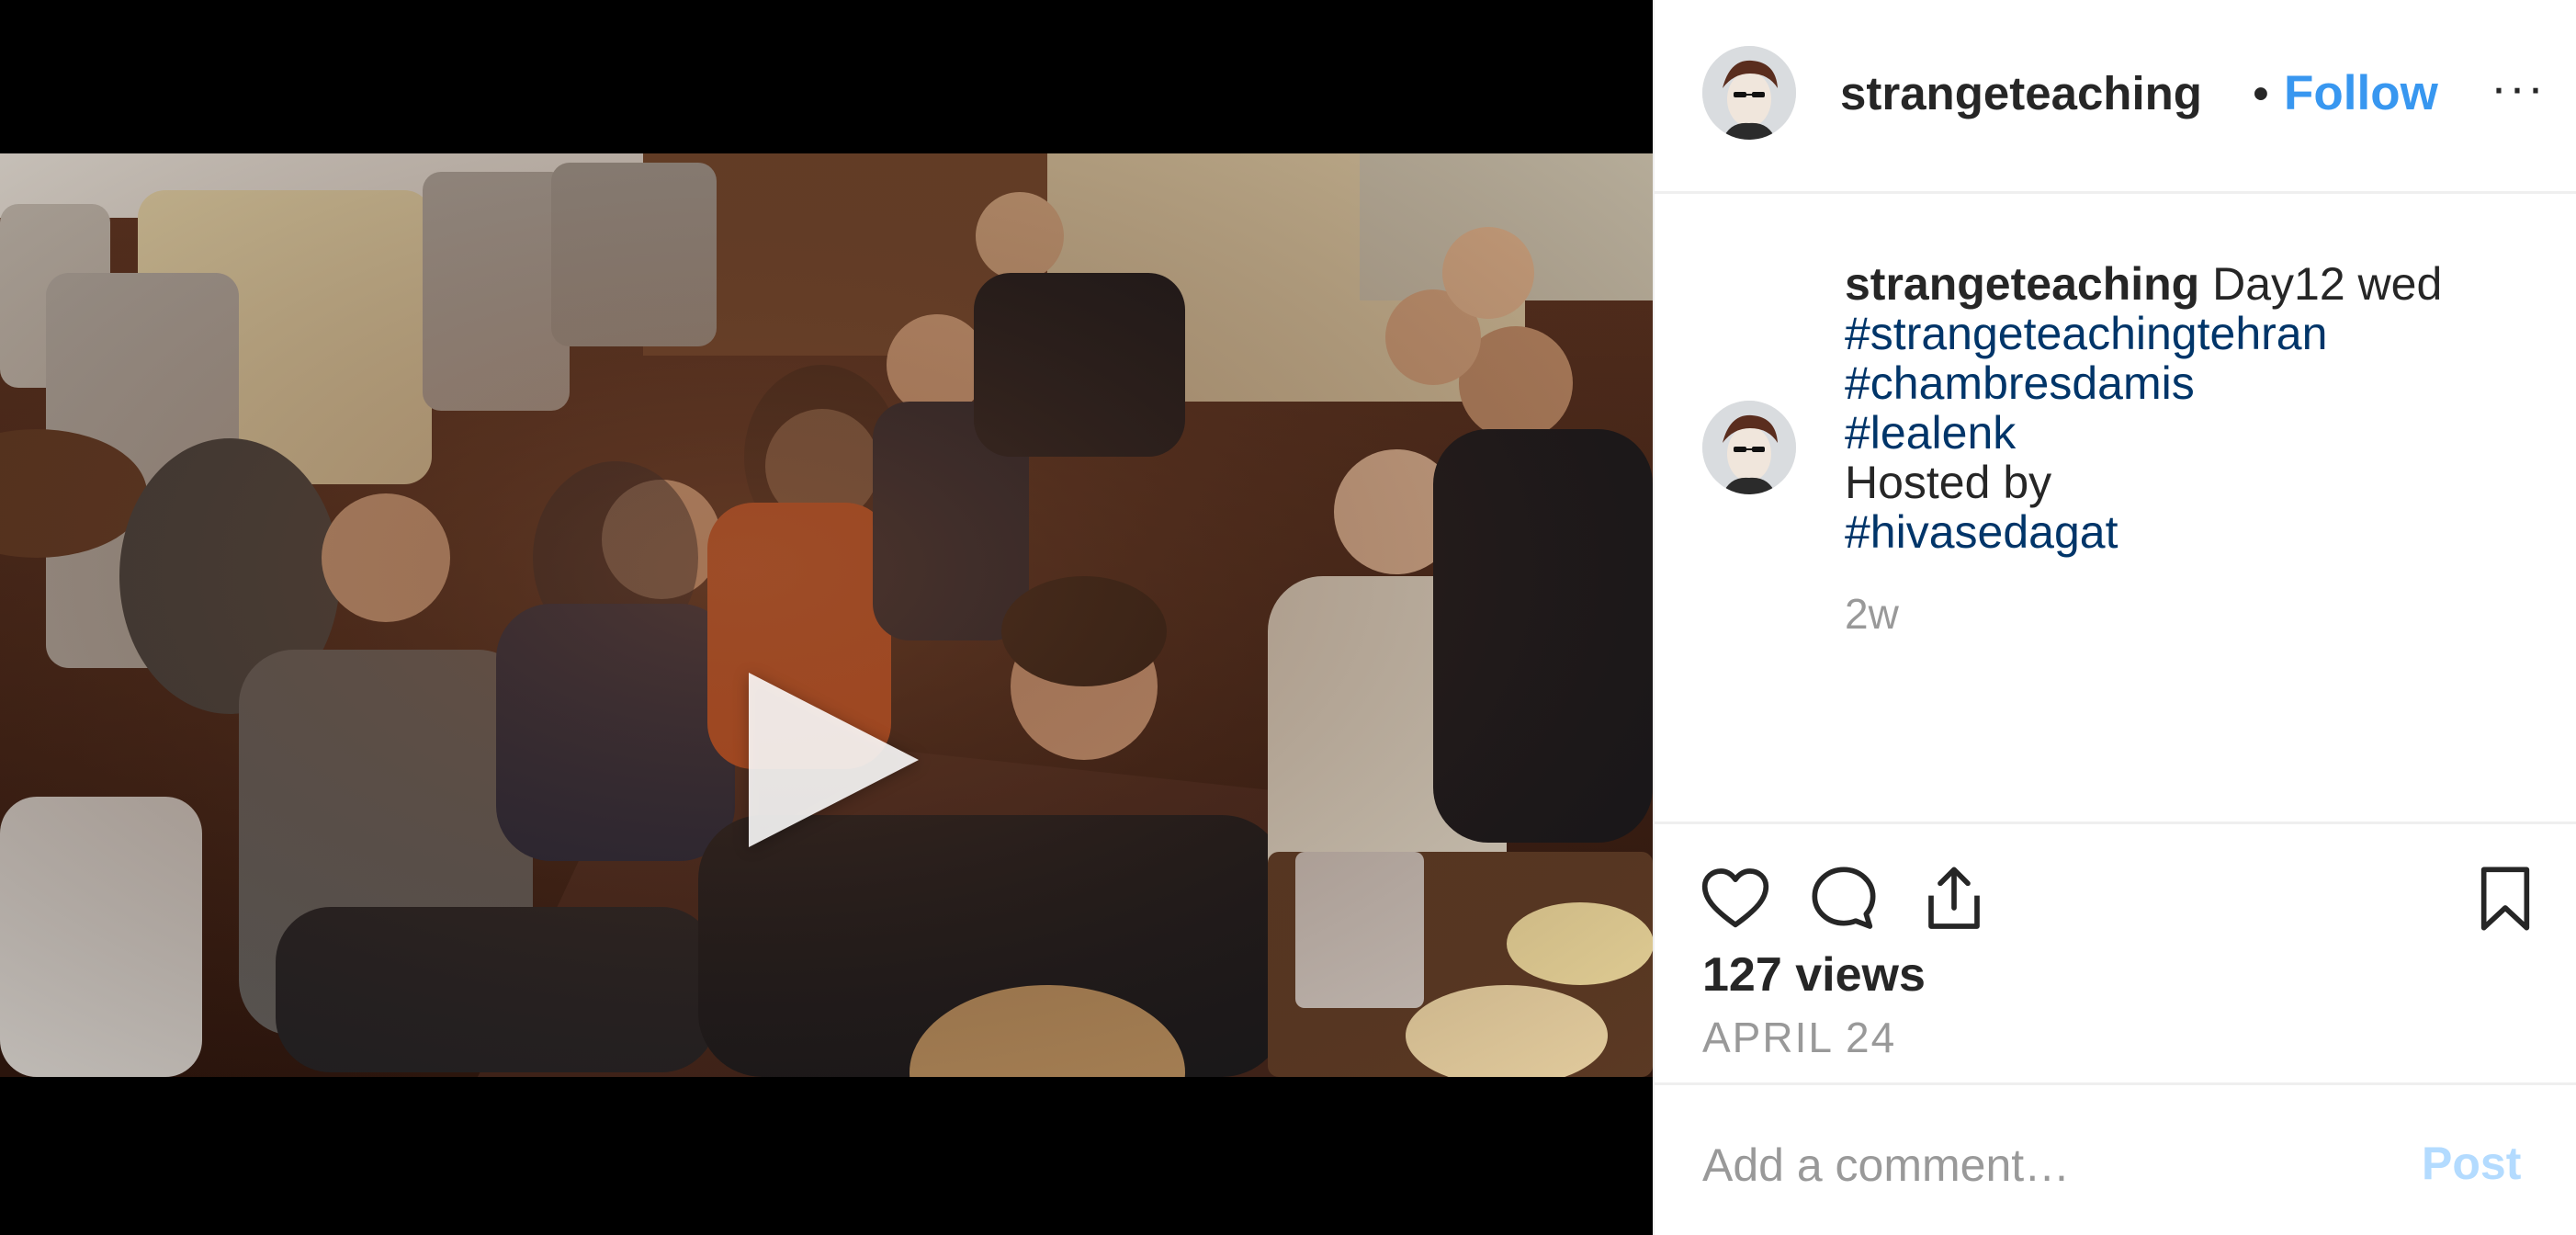  I want to click on caption-first-line: strangeteaching Day12 wed, so click(2203, 284).